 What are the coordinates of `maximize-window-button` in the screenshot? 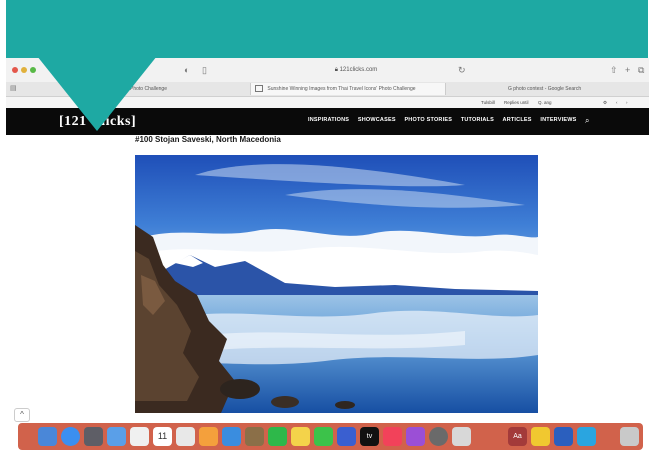 It's located at (33, 70).